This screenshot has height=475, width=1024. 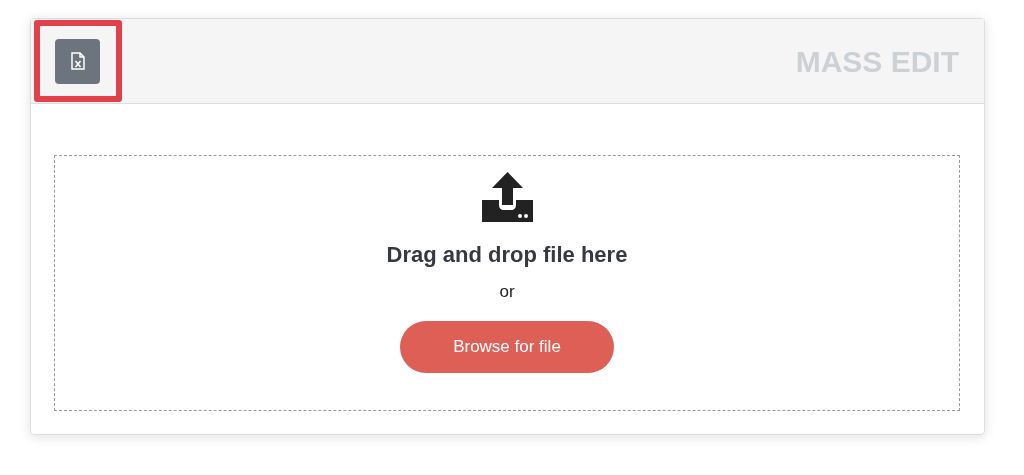 I want to click on separator-text: or, so click(x=507, y=292).